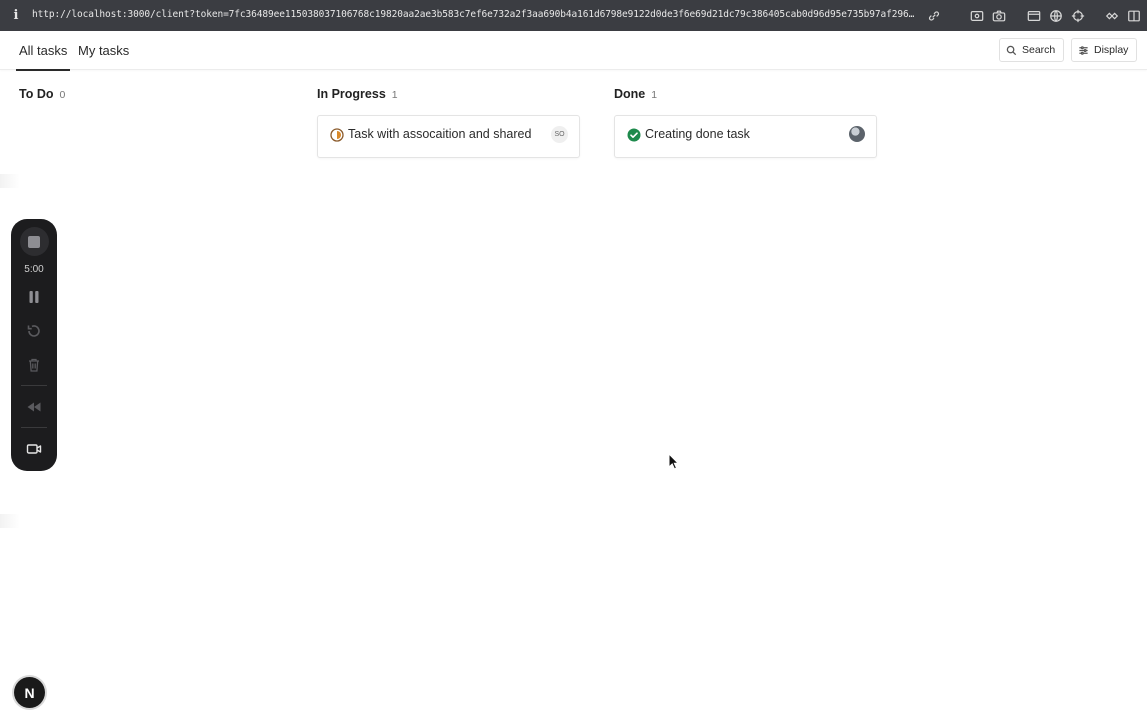 The height and width of the screenshot is (720, 1147). I want to click on stop-icon, so click(34, 241).